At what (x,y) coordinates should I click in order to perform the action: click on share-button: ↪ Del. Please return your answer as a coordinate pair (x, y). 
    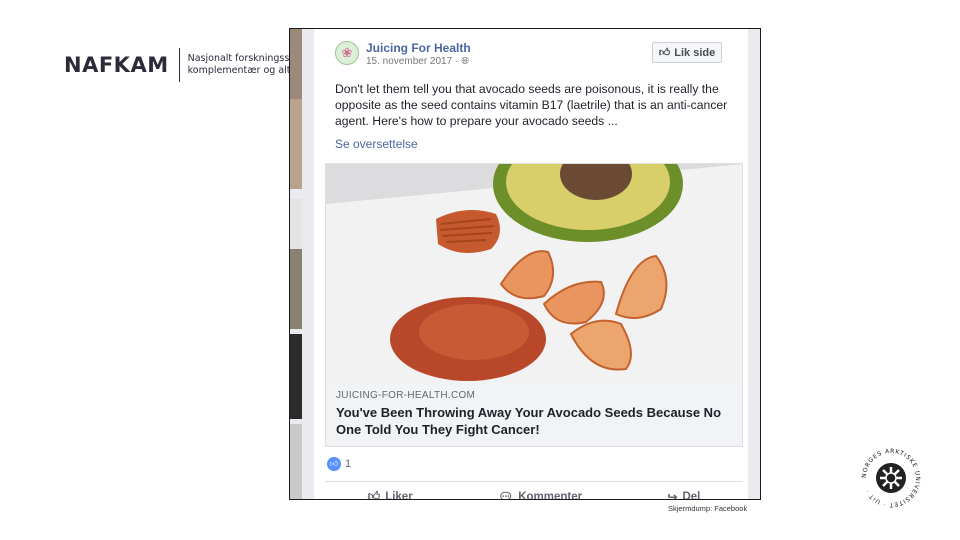
    Looking at the image, I should click on (683, 494).